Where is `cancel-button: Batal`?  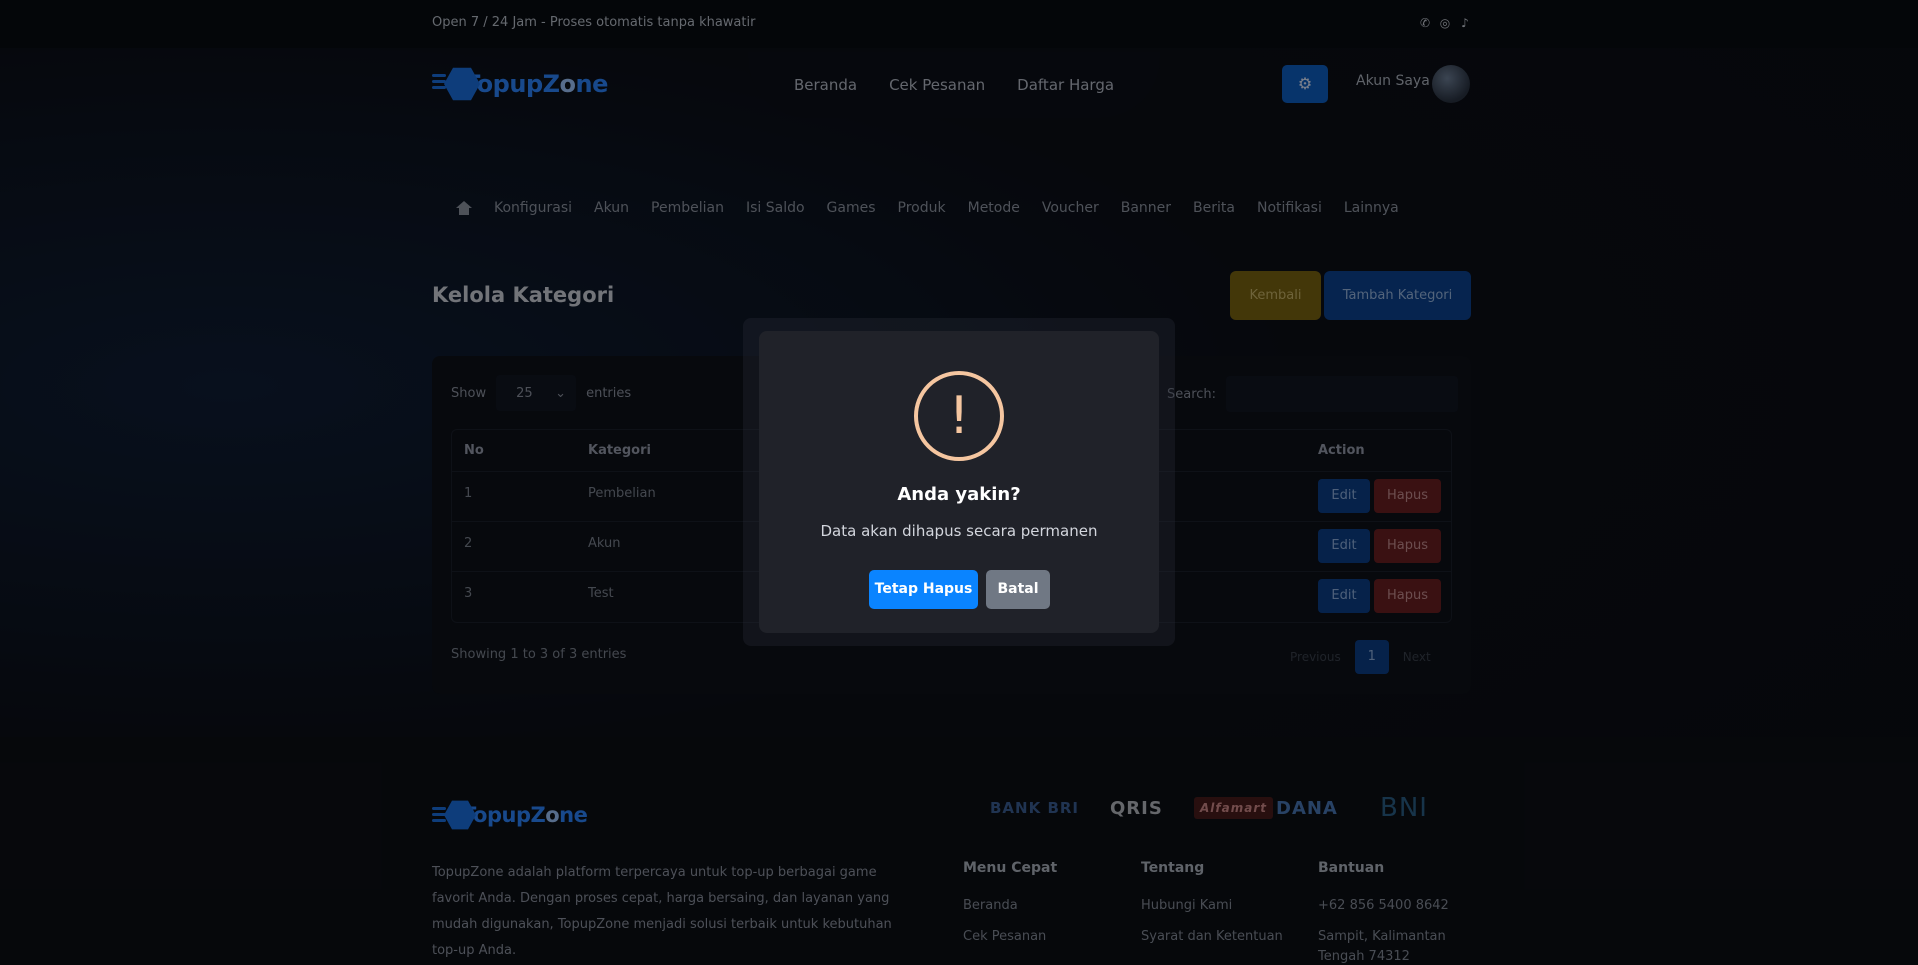
cancel-button: Batal is located at coordinates (1018, 589).